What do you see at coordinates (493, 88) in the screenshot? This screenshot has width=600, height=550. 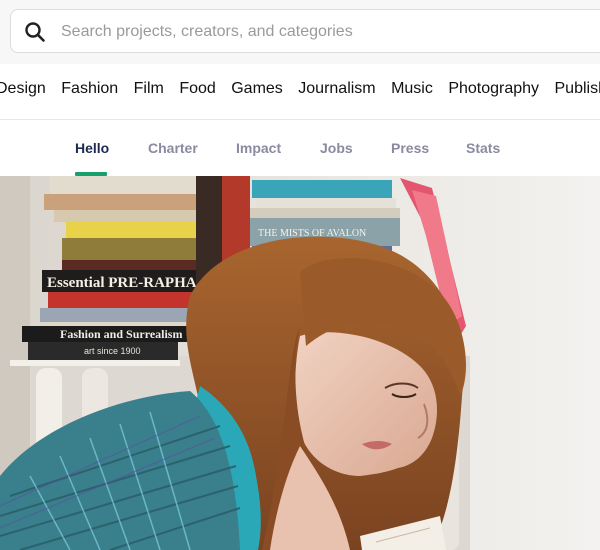 I see `category-photography: Photography` at bounding box center [493, 88].